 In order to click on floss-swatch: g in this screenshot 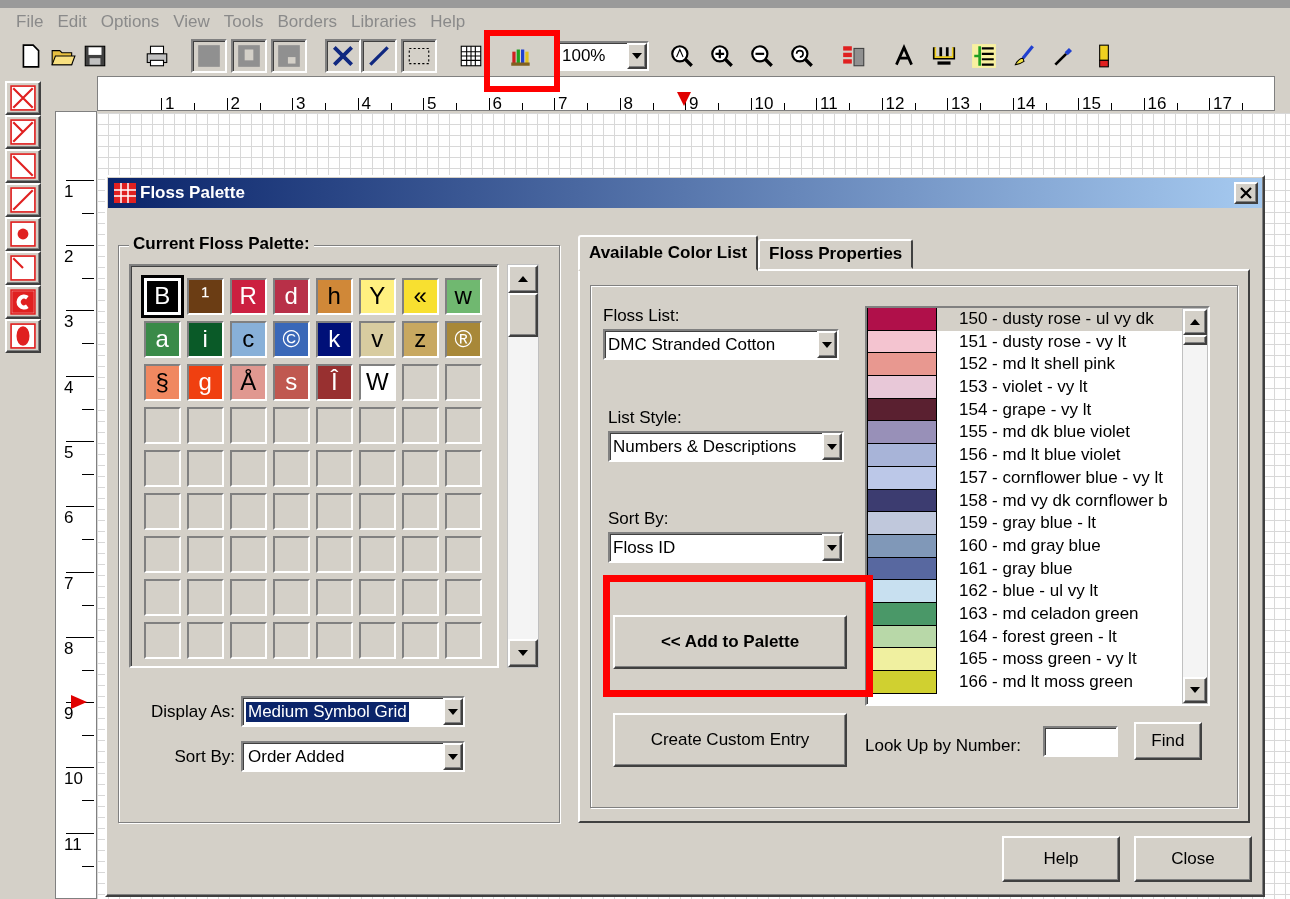, I will do `click(205, 382)`.